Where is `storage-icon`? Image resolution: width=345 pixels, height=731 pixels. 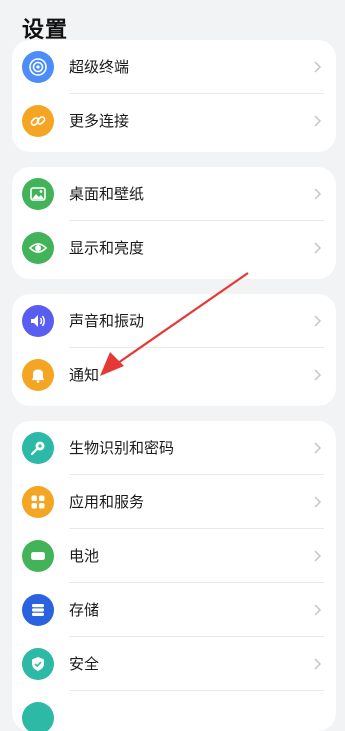 storage-icon is located at coordinates (38, 610).